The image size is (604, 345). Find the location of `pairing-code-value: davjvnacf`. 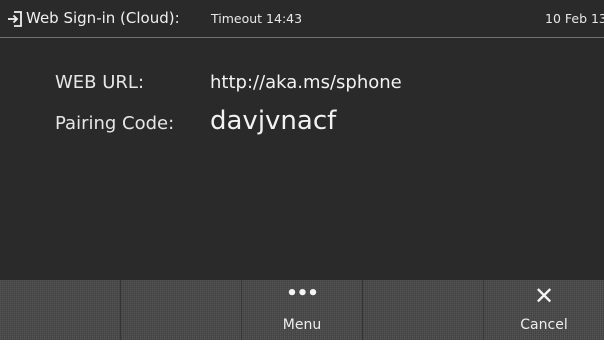

pairing-code-value: davjvnacf is located at coordinates (273, 121).